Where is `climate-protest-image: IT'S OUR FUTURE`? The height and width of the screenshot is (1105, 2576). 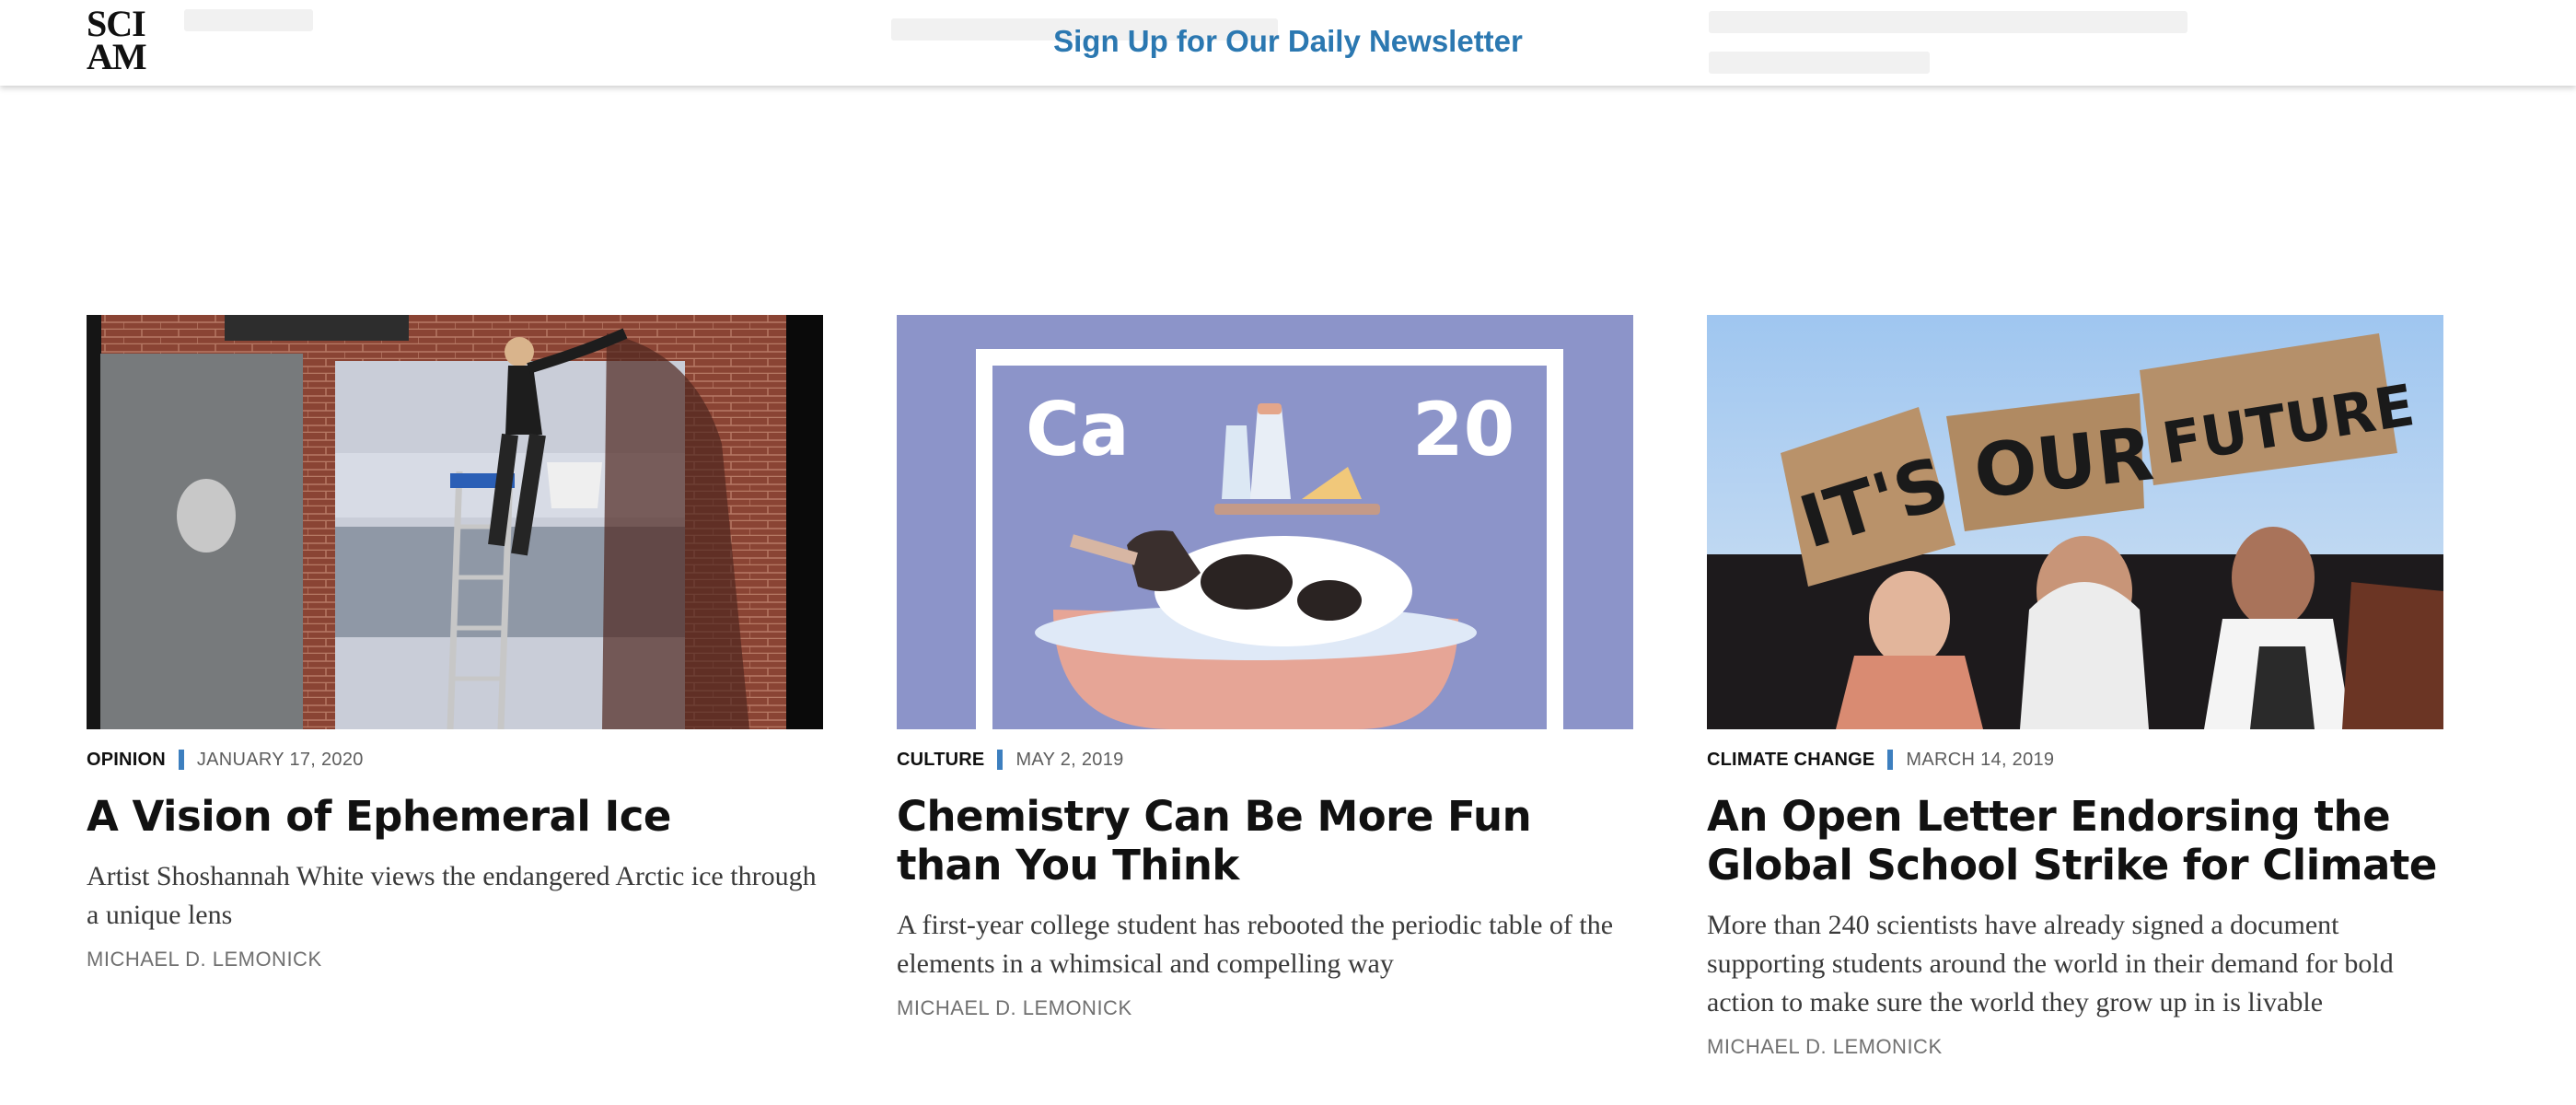
climate-protest-image: IT'S OUR FUTURE is located at coordinates (2075, 522).